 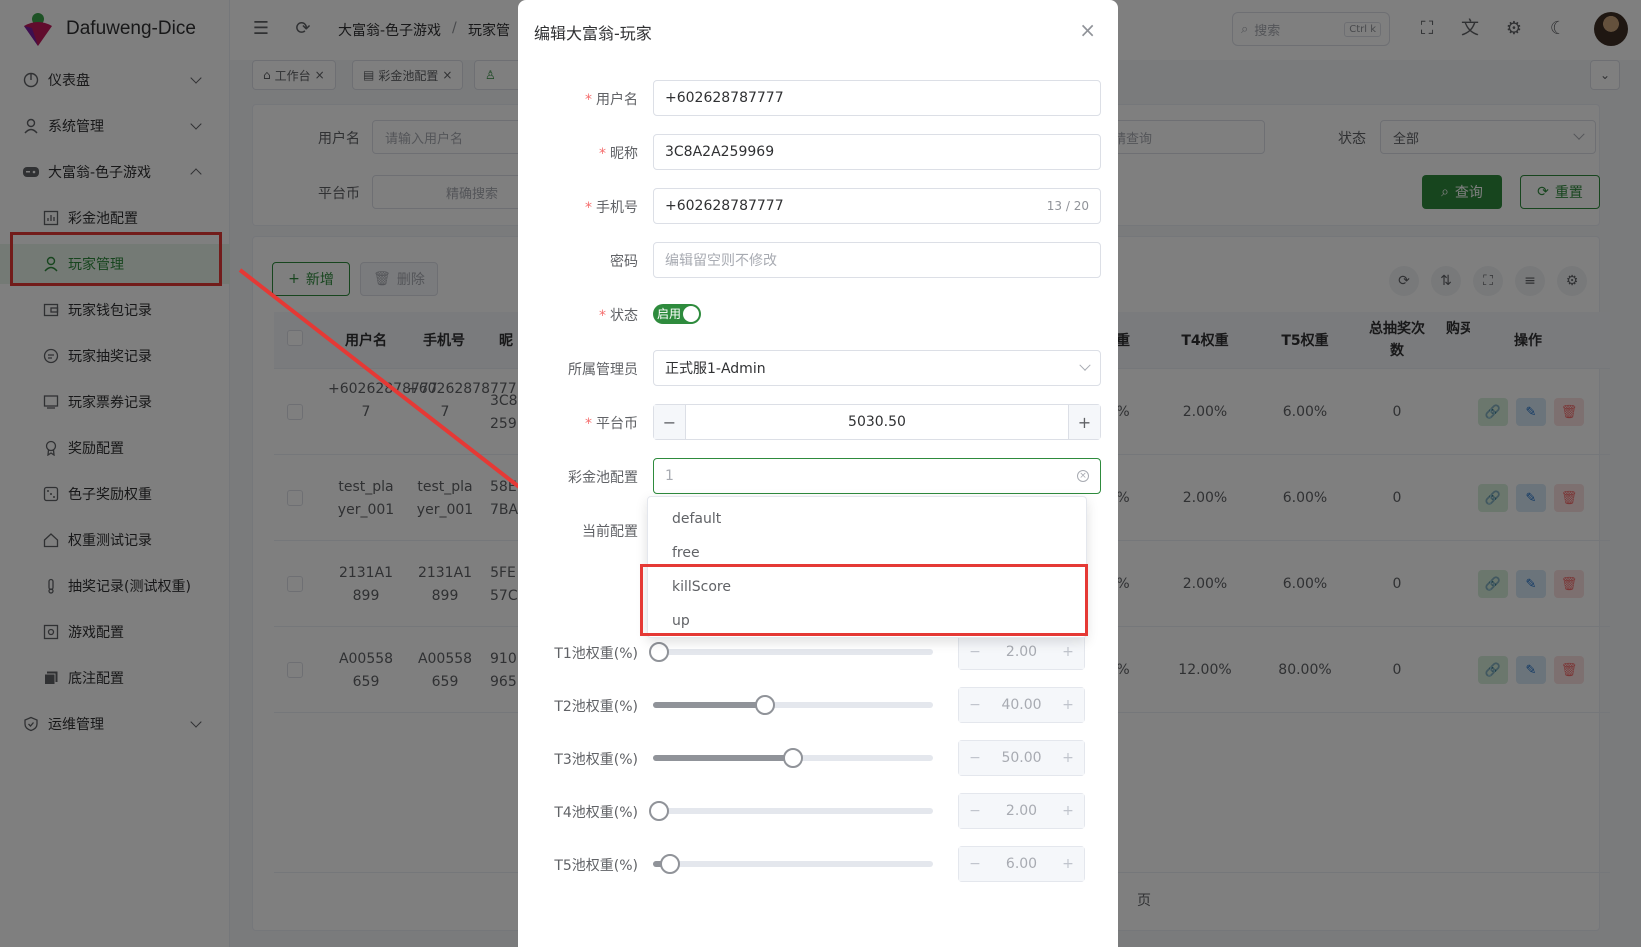 What do you see at coordinates (611, 100) in the screenshot?
I see `username-label: * 用户名` at bounding box center [611, 100].